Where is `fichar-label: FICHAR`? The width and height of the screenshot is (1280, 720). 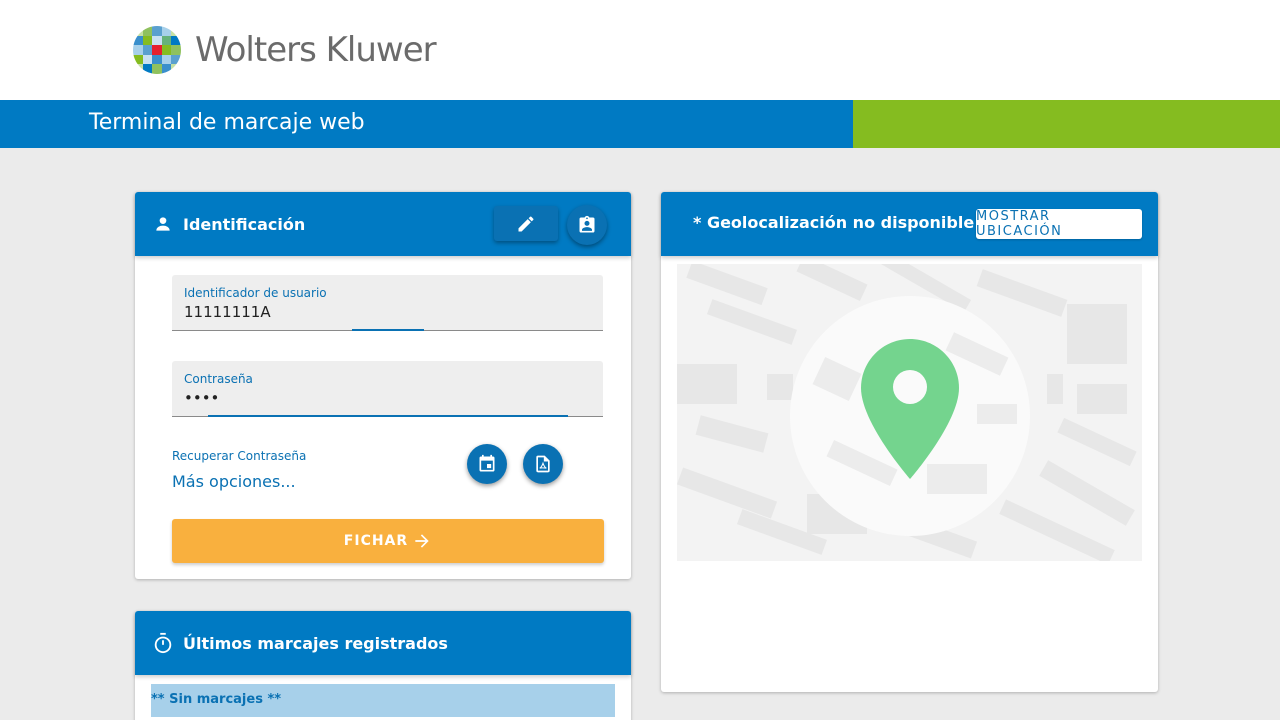 fichar-label: FICHAR is located at coordinates (376, 541).